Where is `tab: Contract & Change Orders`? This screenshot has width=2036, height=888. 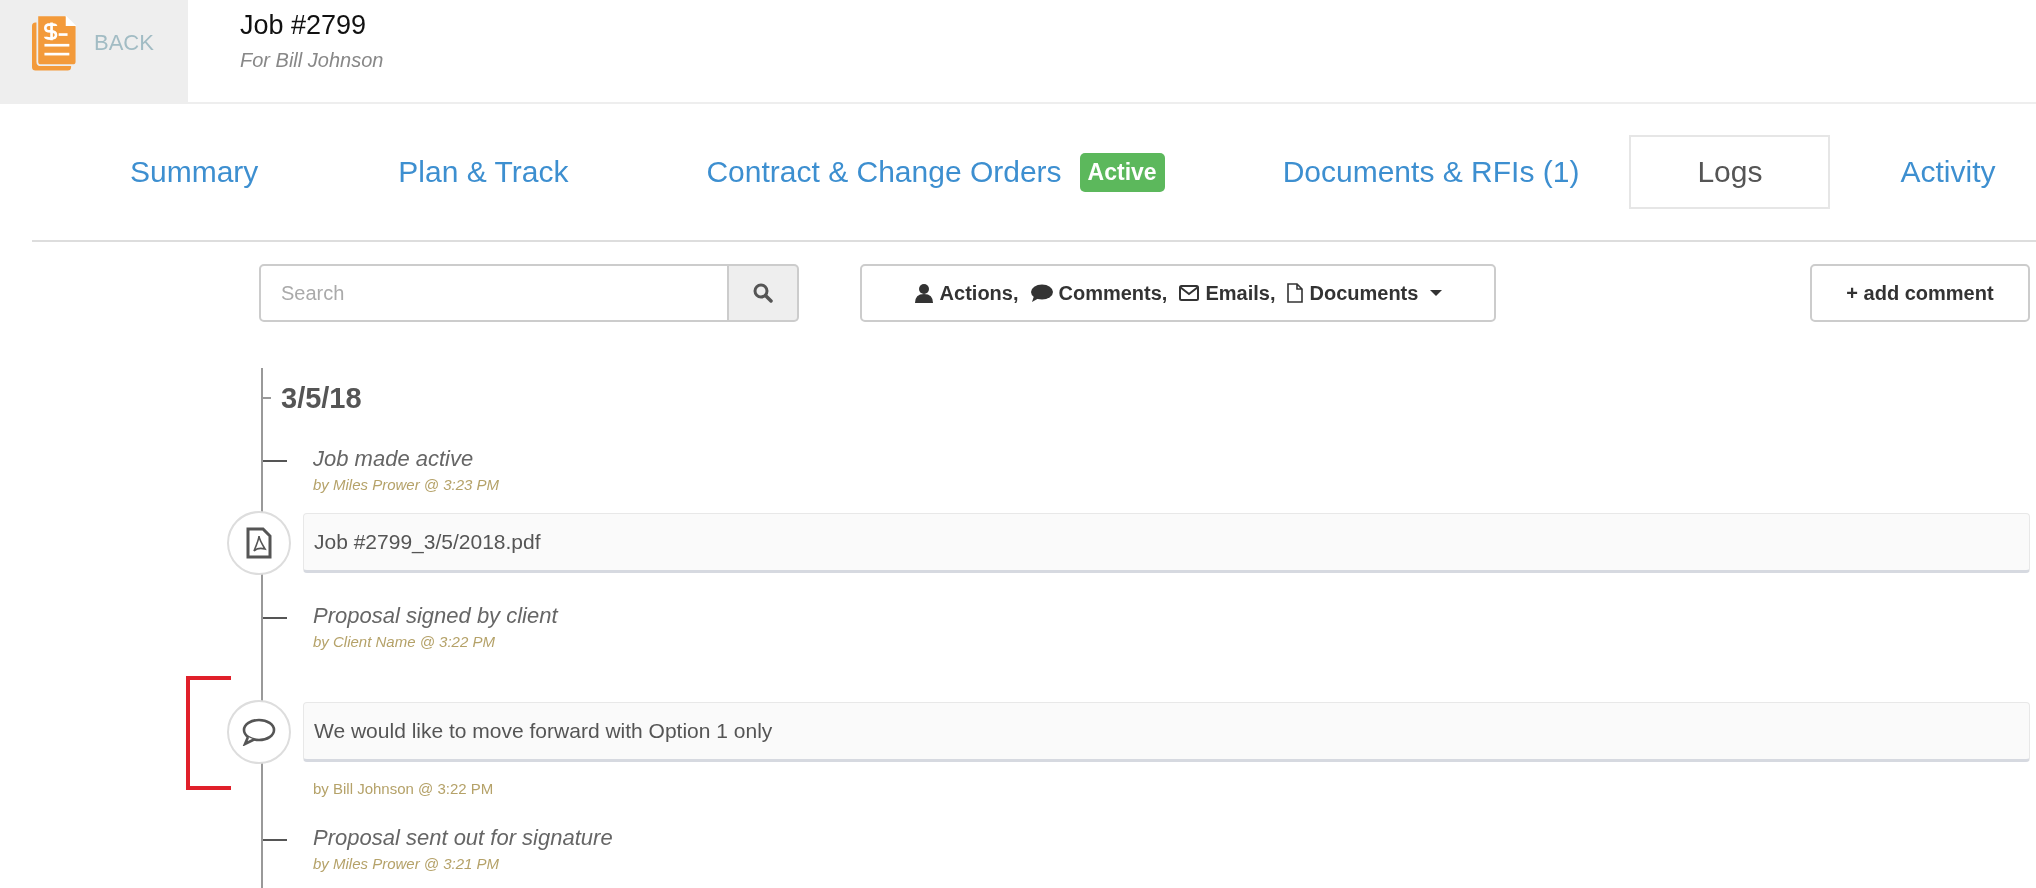
tab: Contract & Change Orders is located at coordinates (884, 172).